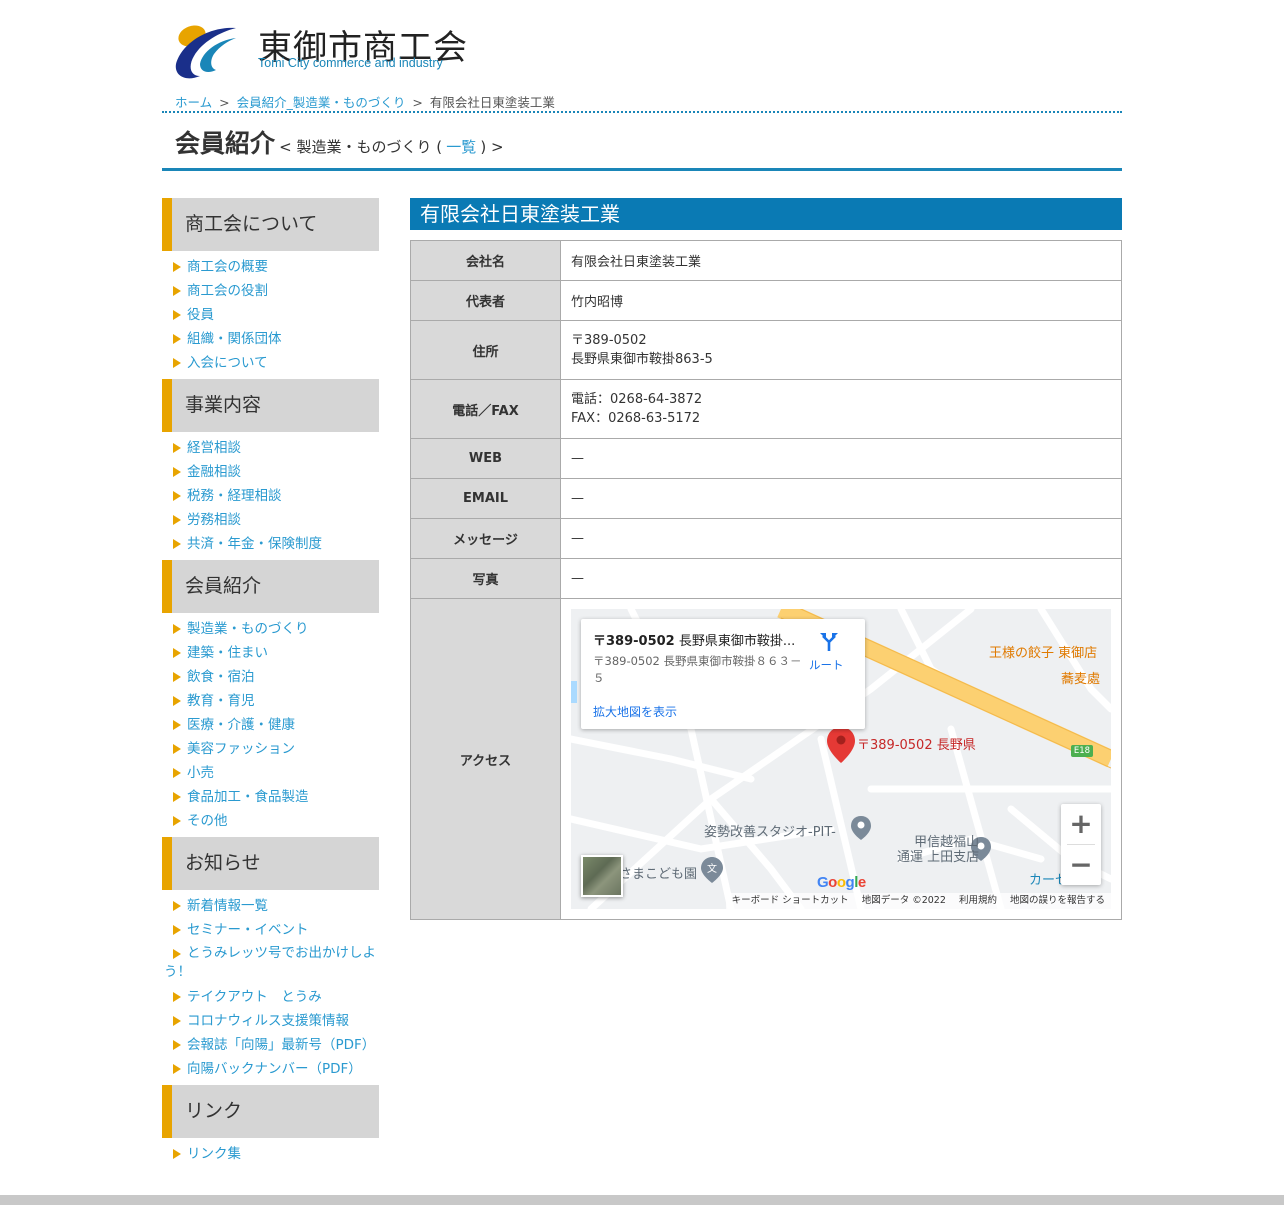 The height and width of the screenshot is (1205, 1284). Describe the element at coordinates (697, 669) in the screenshot. I see `map-card-address: 〒389-0502 長野県東御市鞍掛８６３－５` at that location.